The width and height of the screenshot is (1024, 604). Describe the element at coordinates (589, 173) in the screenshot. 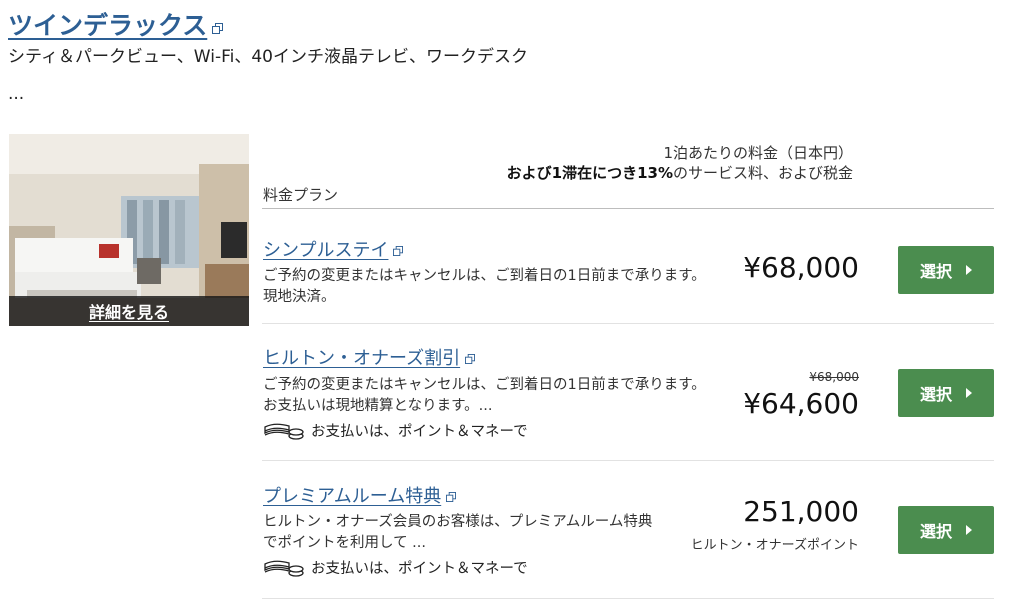

I see `rate-price-header-bold: および1滞在につき13%` at that location.